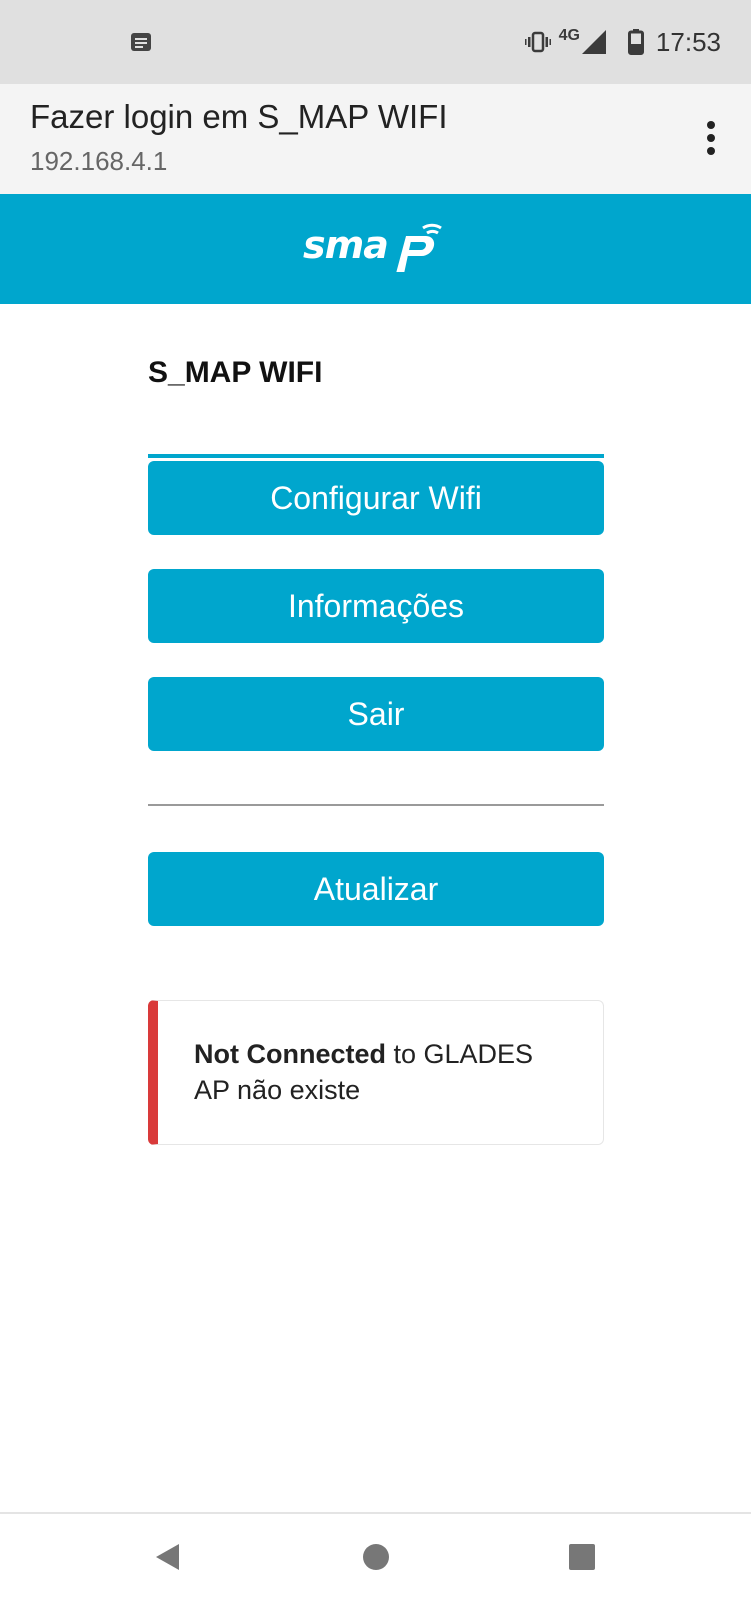 The height and width of the screenshot is (1600, 751). Describe the element at coordinates (376, 498) in the screenshot. I see `configure-wifi-button: Configurar Wifi` at that location.